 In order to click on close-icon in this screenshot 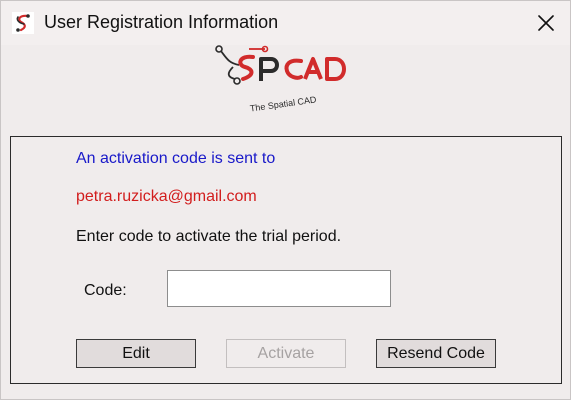, I will do `click(546, 23)`.